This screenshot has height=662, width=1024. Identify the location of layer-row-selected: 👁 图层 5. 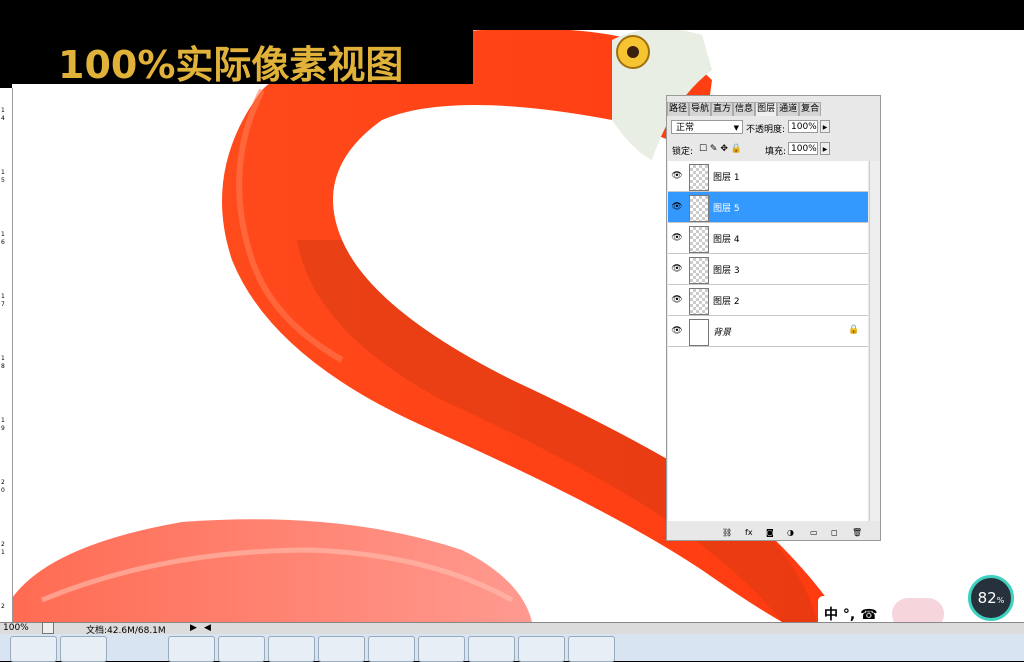
(768, 207).